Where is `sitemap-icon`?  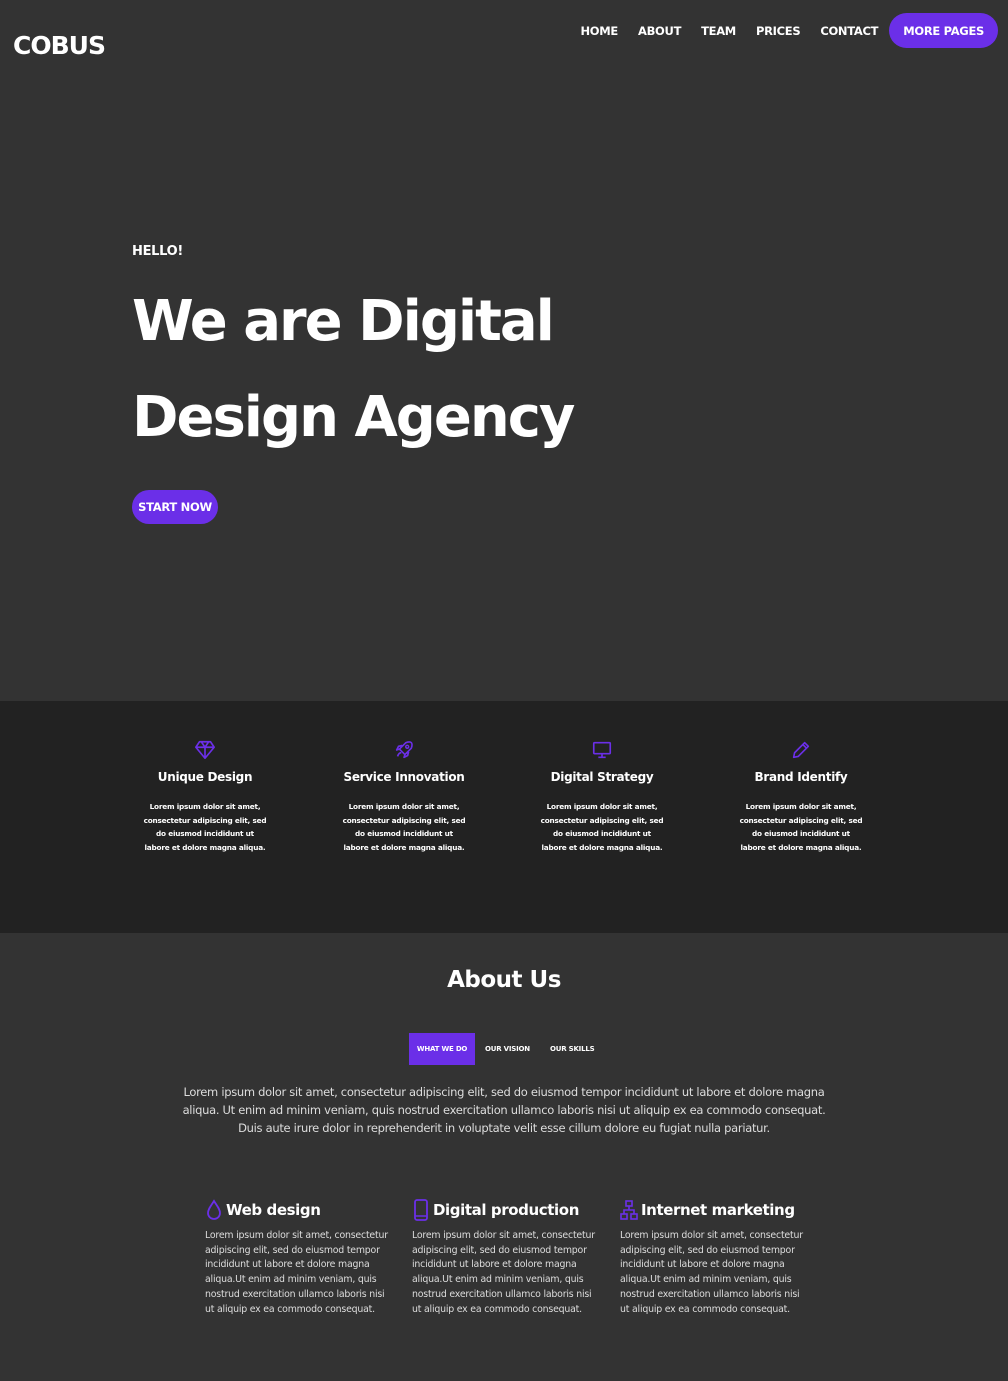 sitemap-icon is located at coordinates (629, 1210).